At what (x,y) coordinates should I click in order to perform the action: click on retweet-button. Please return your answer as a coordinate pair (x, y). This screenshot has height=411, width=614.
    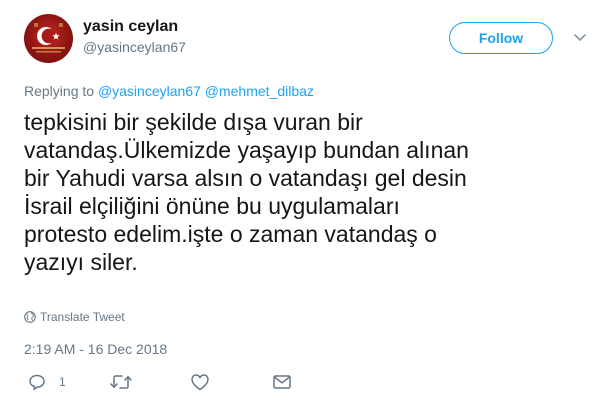
    Looking at the image, I should click on (122, 383).